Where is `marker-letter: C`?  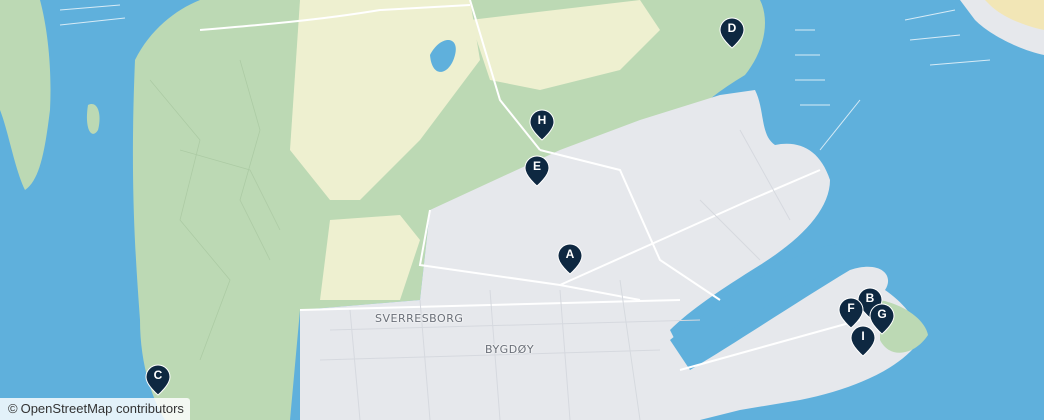
marker-letter: C is located at coordinates (158, 375).